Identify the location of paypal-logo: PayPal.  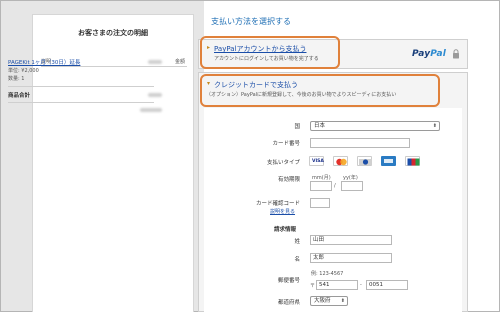
(429, 54).